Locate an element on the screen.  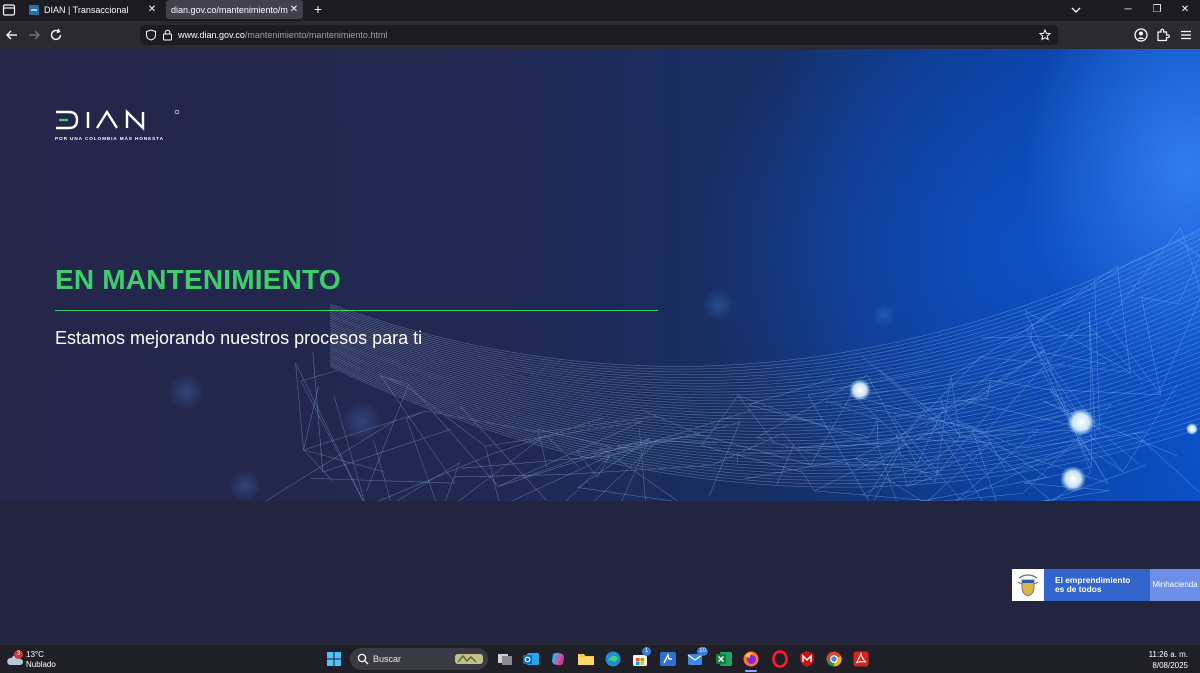
weather-description: Nublado is located at coordinates (41, 664).